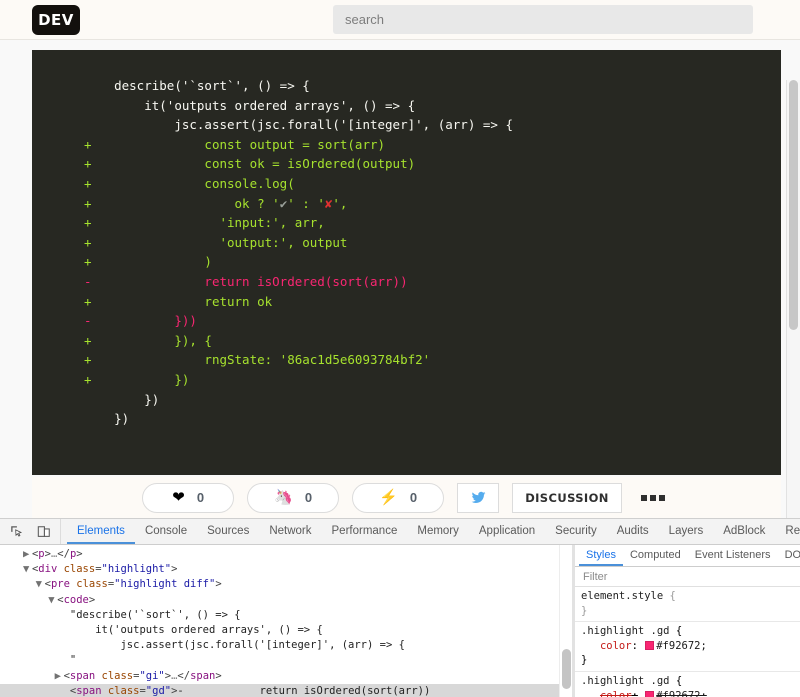  I want to click on page-scrollbar, so click(793, 299).